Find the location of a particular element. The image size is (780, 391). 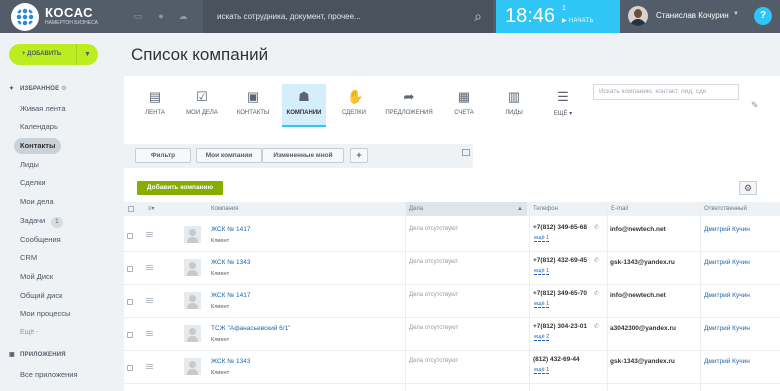

column-header-phone: Телефон is located at coordinates (568, 209).